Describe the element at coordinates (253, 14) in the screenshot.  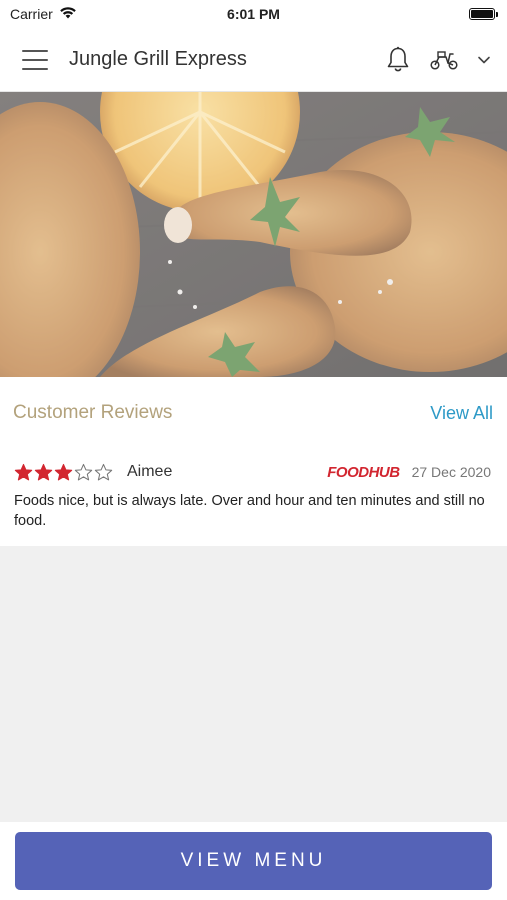
I see `status-bar: Carrier 6:01 PM` at that location.